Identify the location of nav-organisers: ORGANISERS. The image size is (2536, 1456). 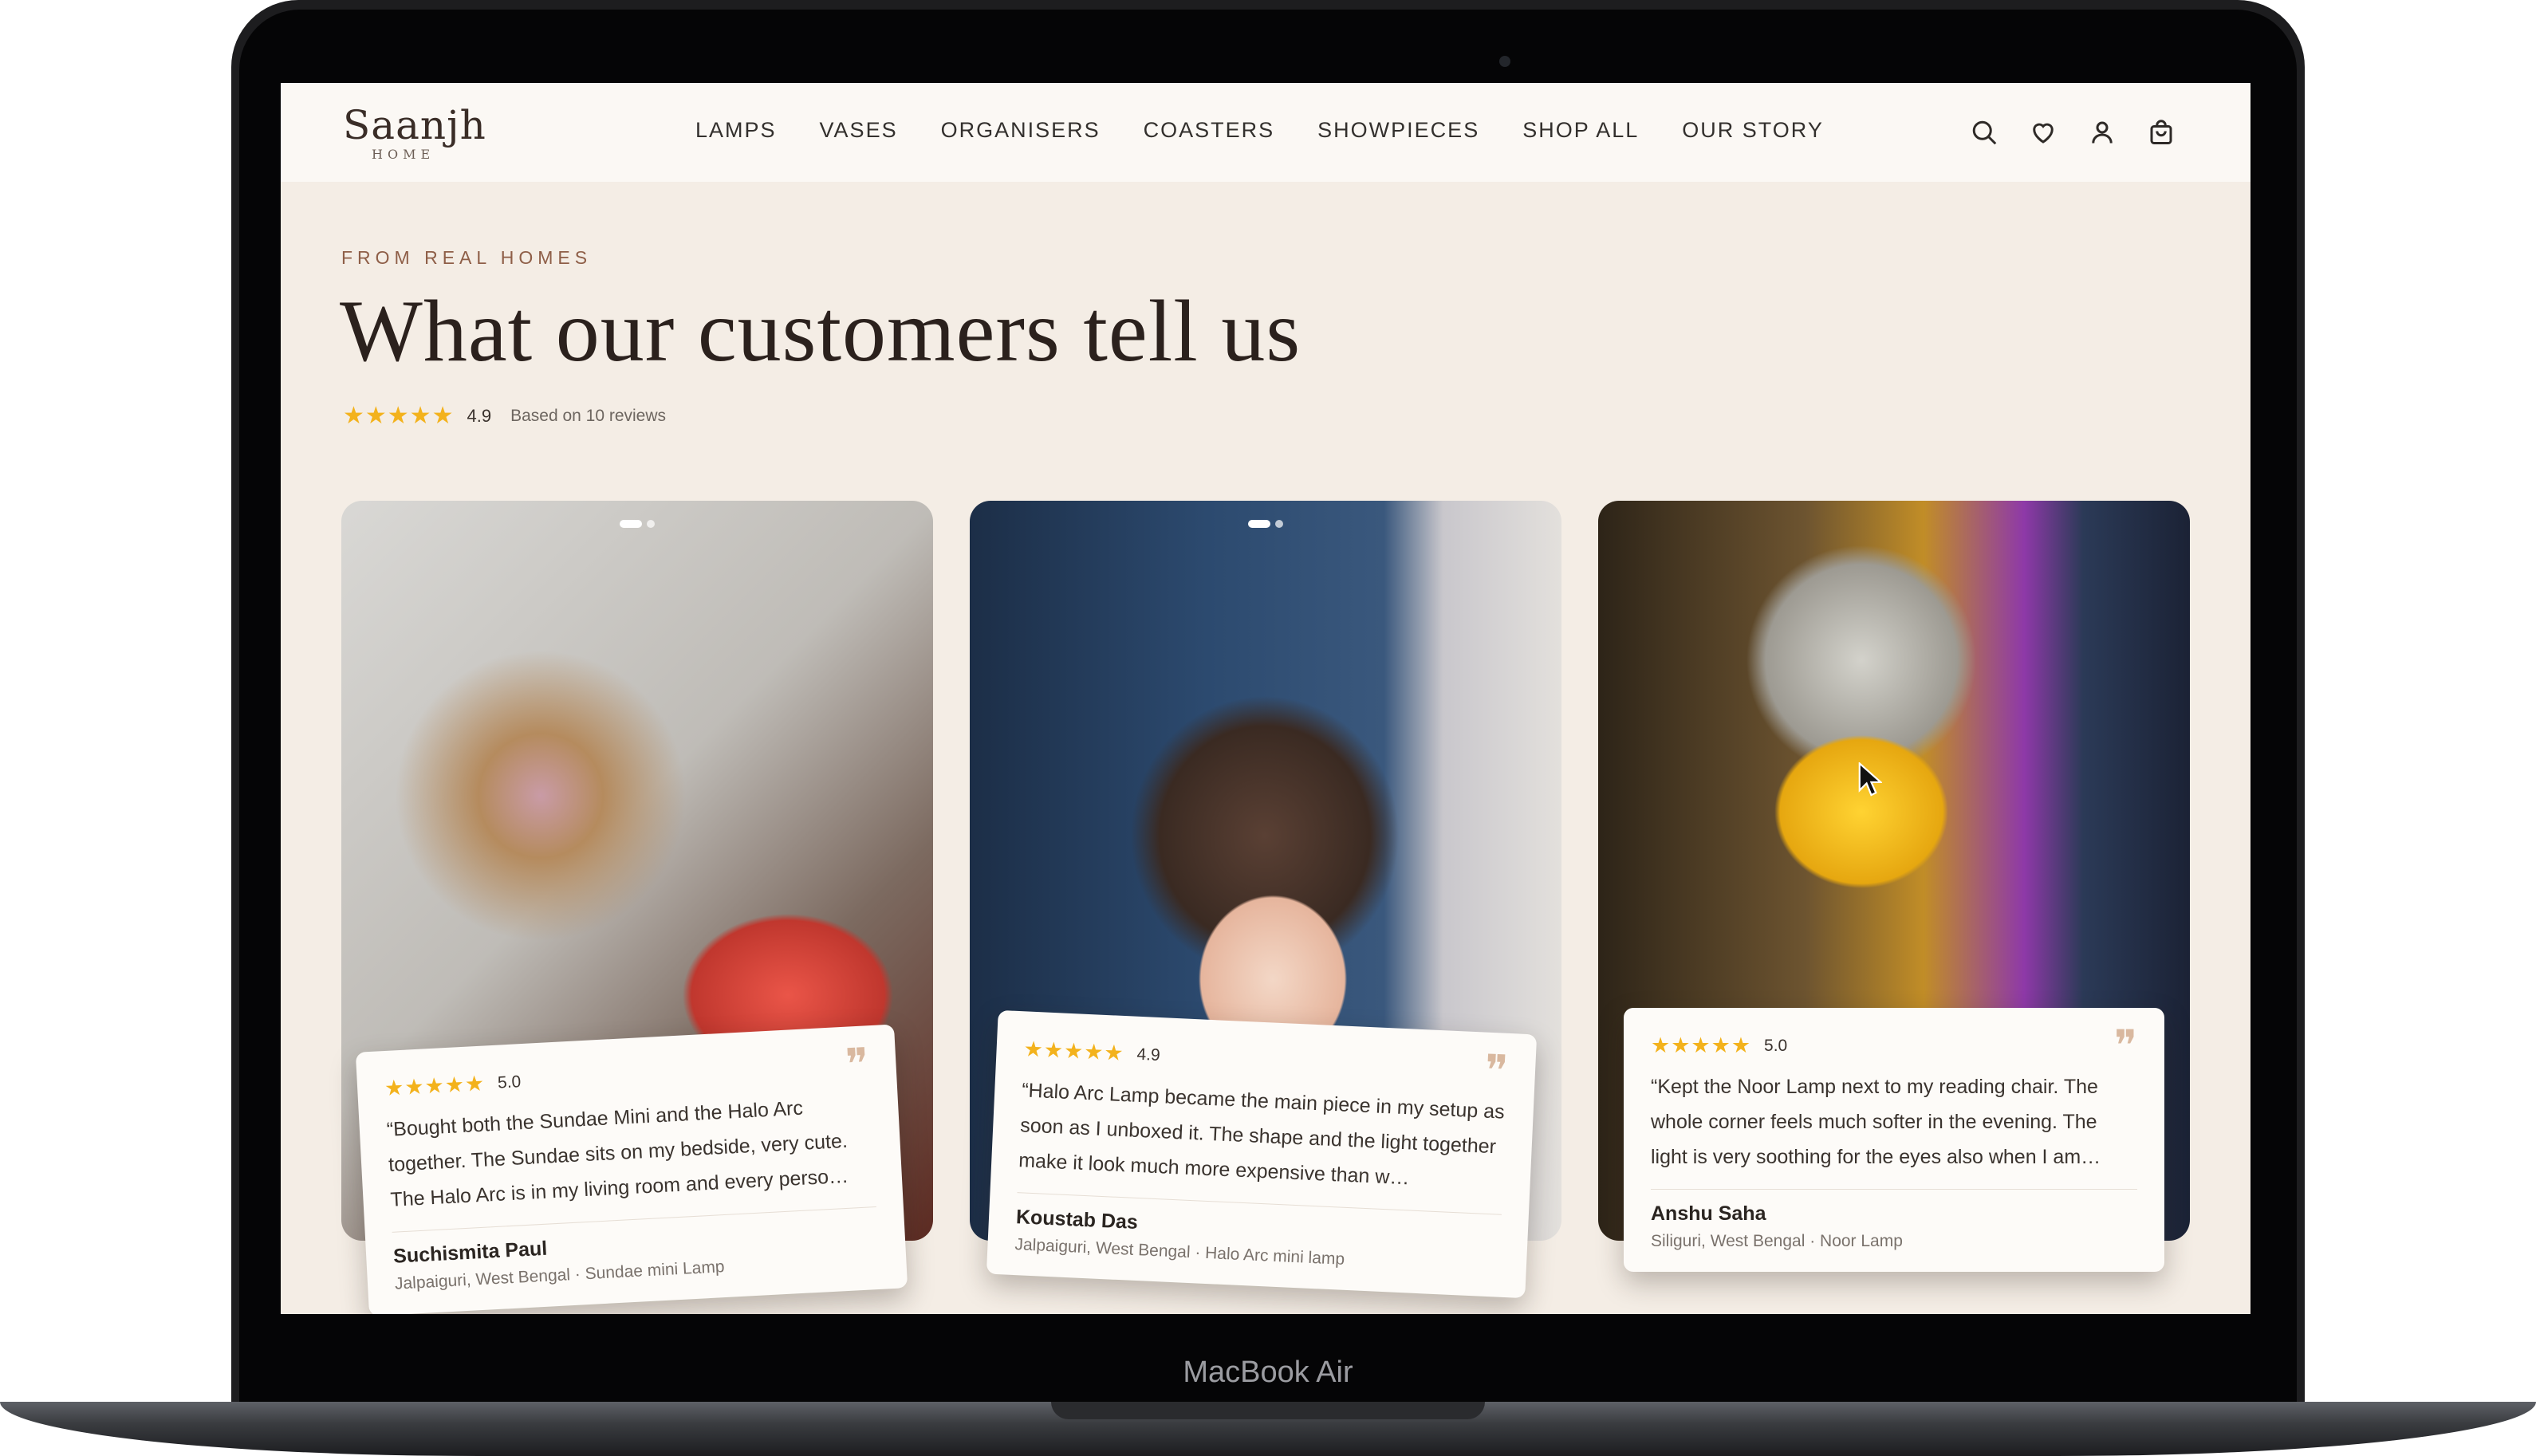
(1021, 130).